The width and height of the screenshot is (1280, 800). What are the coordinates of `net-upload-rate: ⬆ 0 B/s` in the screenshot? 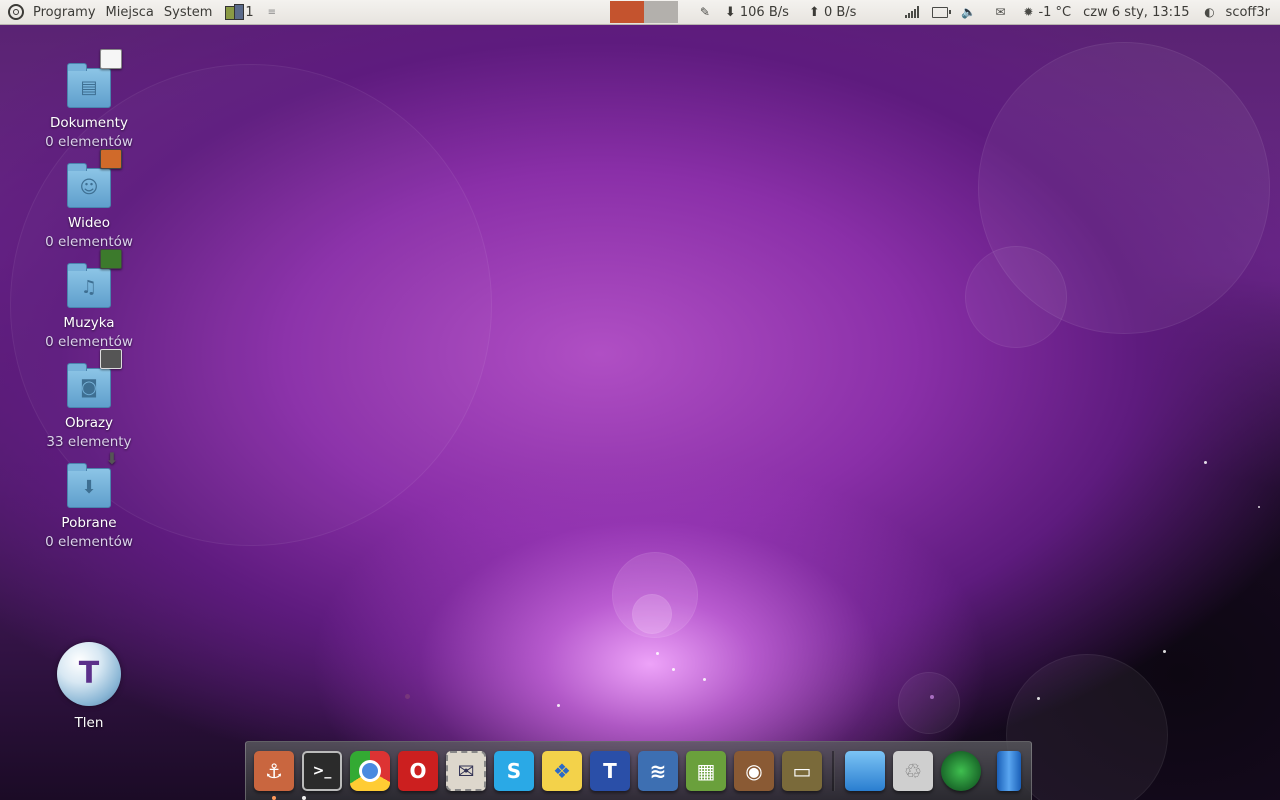 It's located at (833, 12).